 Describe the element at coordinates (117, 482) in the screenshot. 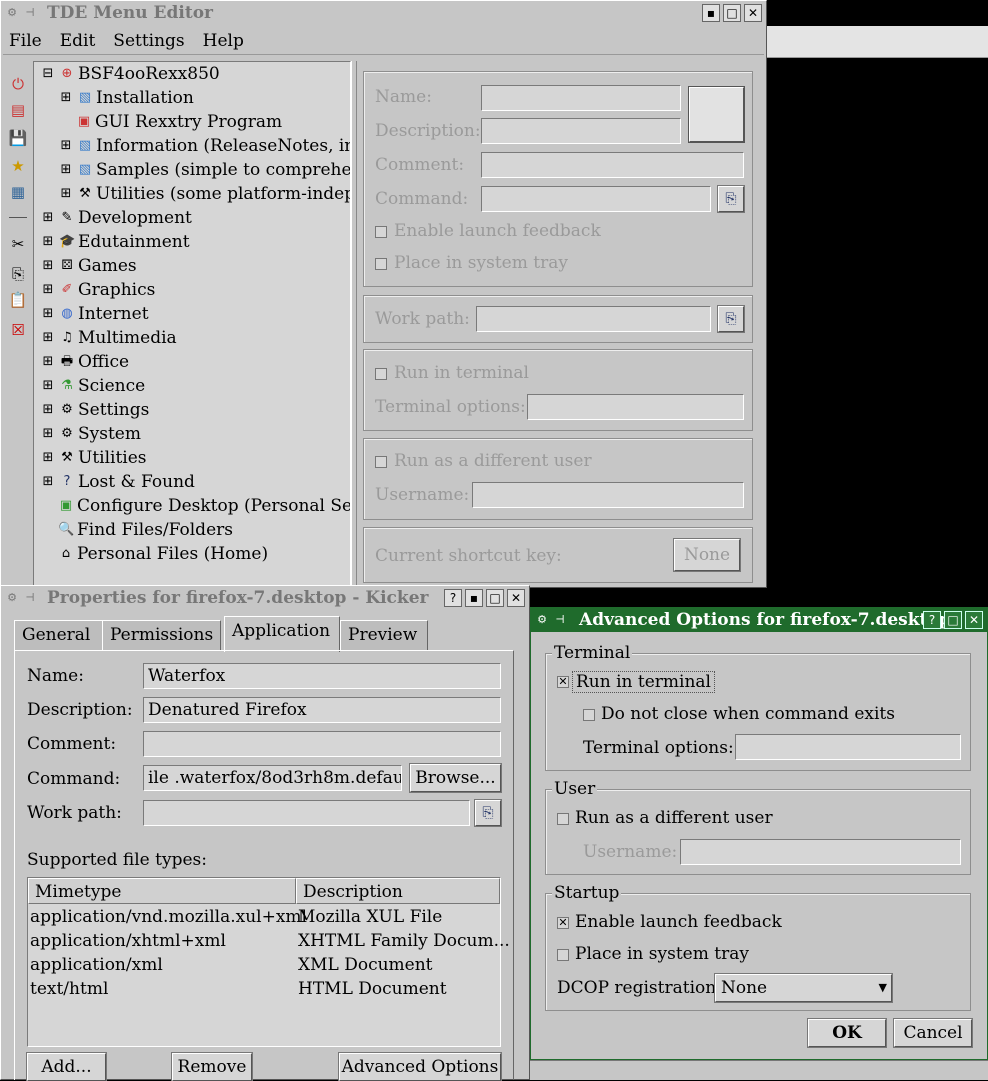

I see `tree-item-lost-found: ⊞? Lost & Found` at that location.